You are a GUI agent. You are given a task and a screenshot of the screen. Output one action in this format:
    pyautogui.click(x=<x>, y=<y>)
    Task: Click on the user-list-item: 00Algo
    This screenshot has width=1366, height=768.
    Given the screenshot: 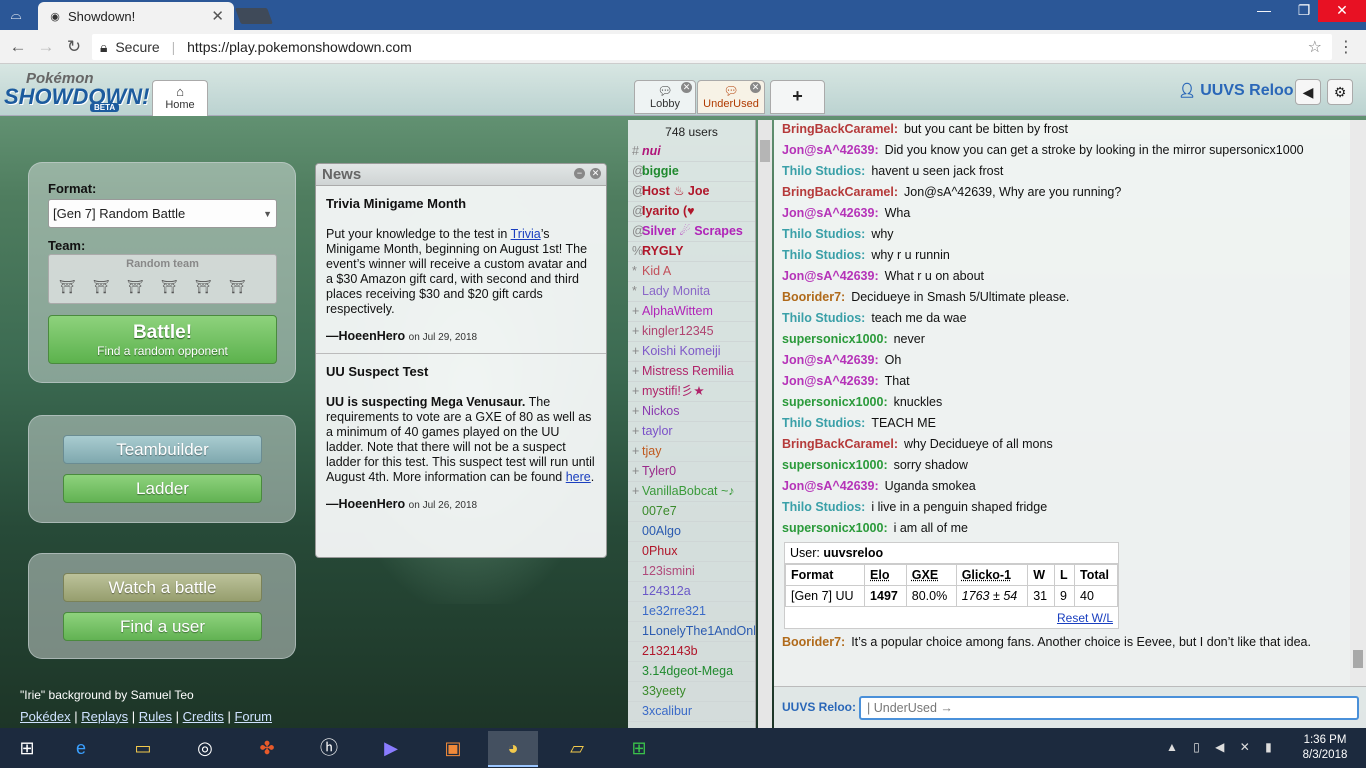 What is the action you would take?
    pyautogui.click(x=691, y=532)
    